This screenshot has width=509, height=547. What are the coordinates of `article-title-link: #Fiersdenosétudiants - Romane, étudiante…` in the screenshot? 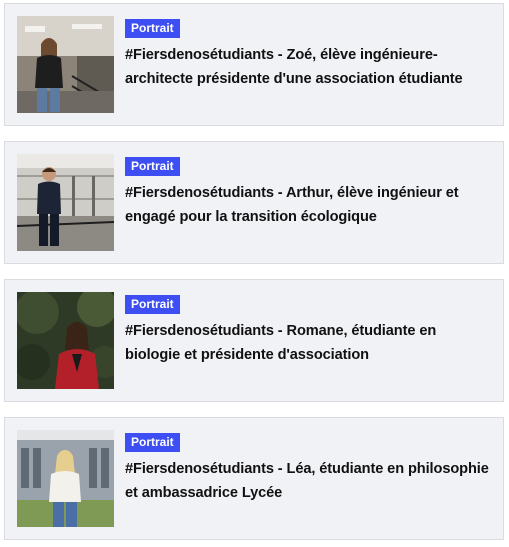 It's located at (309, 343).